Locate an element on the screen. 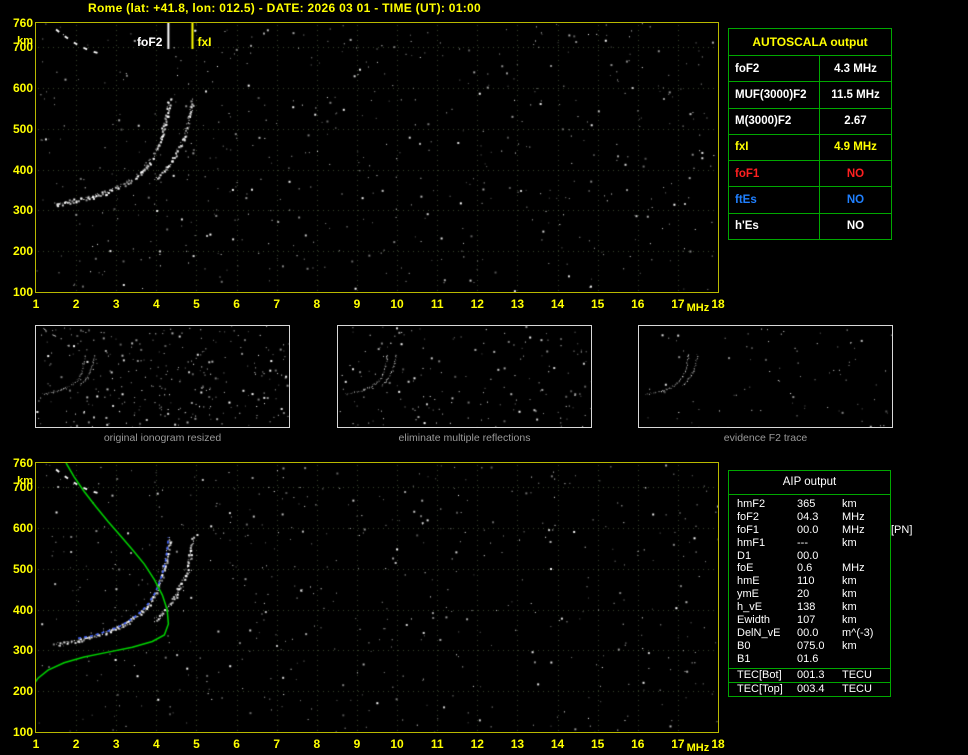  aip-param-value: 001.3 is located at coordinates (811, 675).